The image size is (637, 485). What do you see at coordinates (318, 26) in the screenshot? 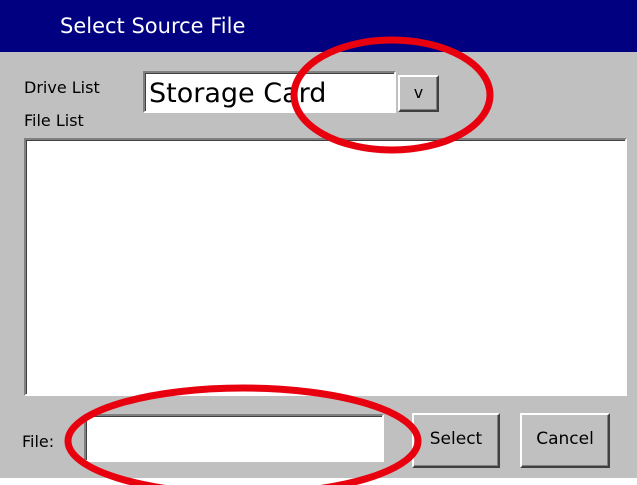
I see `title-bar: Select Source File` at bounding box center [318, 26].